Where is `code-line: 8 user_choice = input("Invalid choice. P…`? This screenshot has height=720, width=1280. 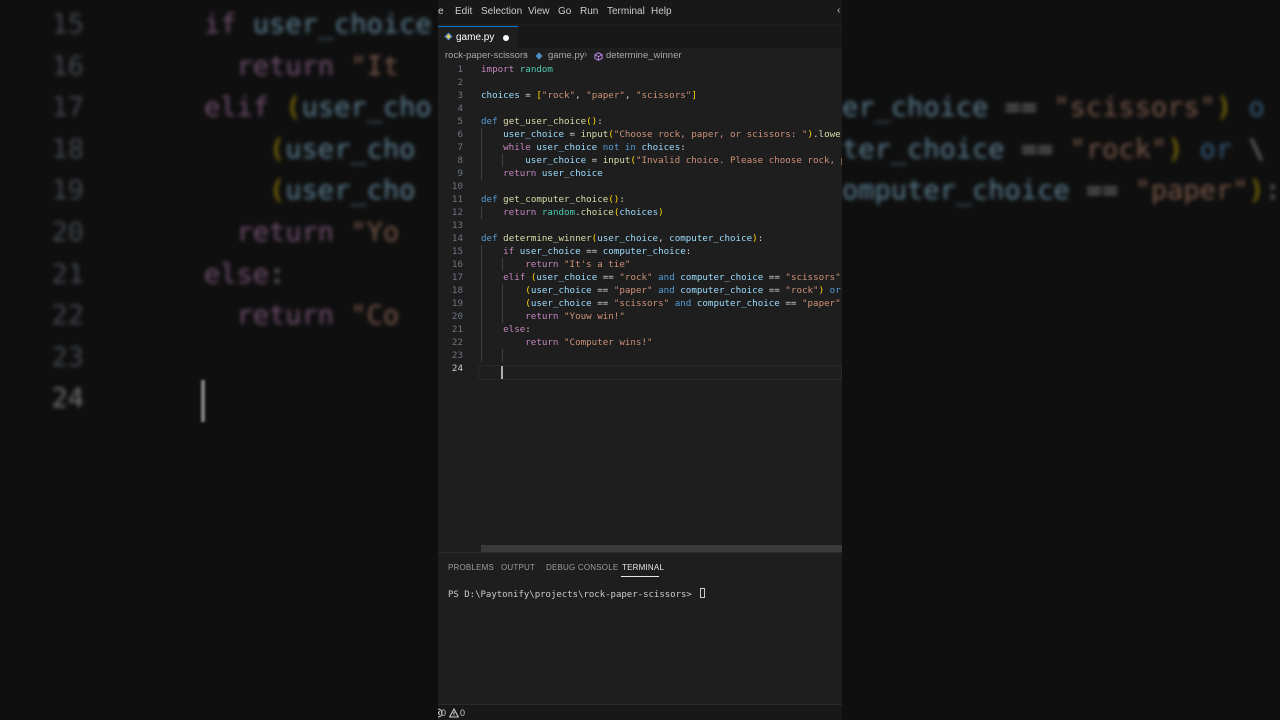 code-line: 8 user_choice = input("Invalid choice. P… is located at coordinates (640, 160).